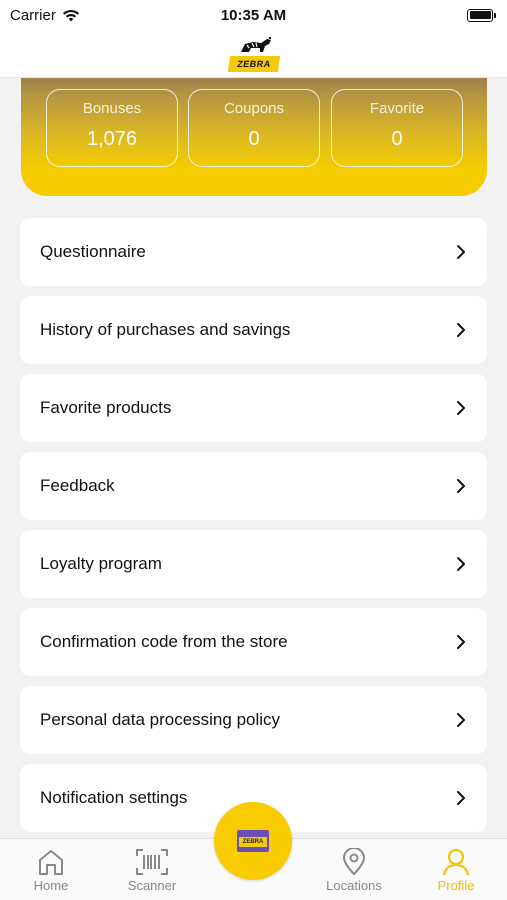 Image resolution: width=507 pixels, height=900 pixels. I want to click on coupons-label: Coupons, so click(254, 108).